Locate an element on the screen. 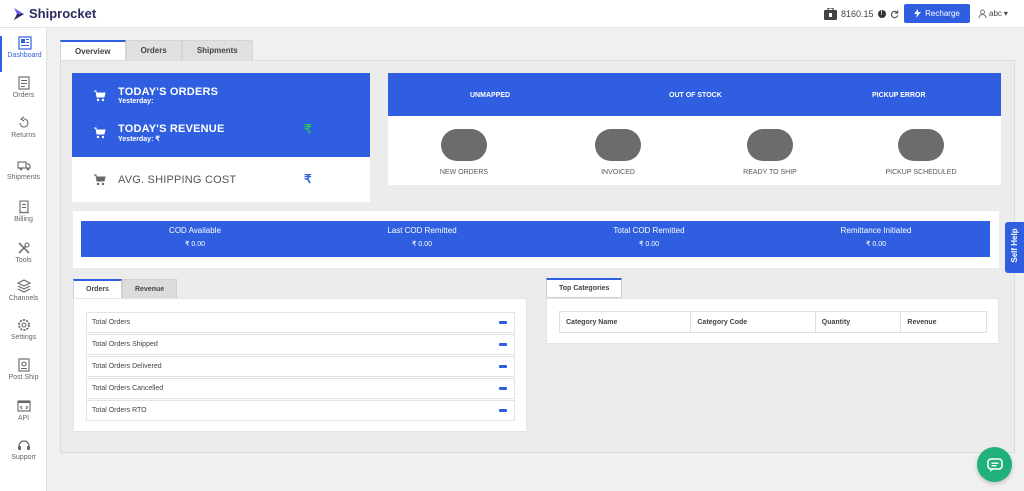  sidebar-item-api: API is located at coordinates (23, 417).